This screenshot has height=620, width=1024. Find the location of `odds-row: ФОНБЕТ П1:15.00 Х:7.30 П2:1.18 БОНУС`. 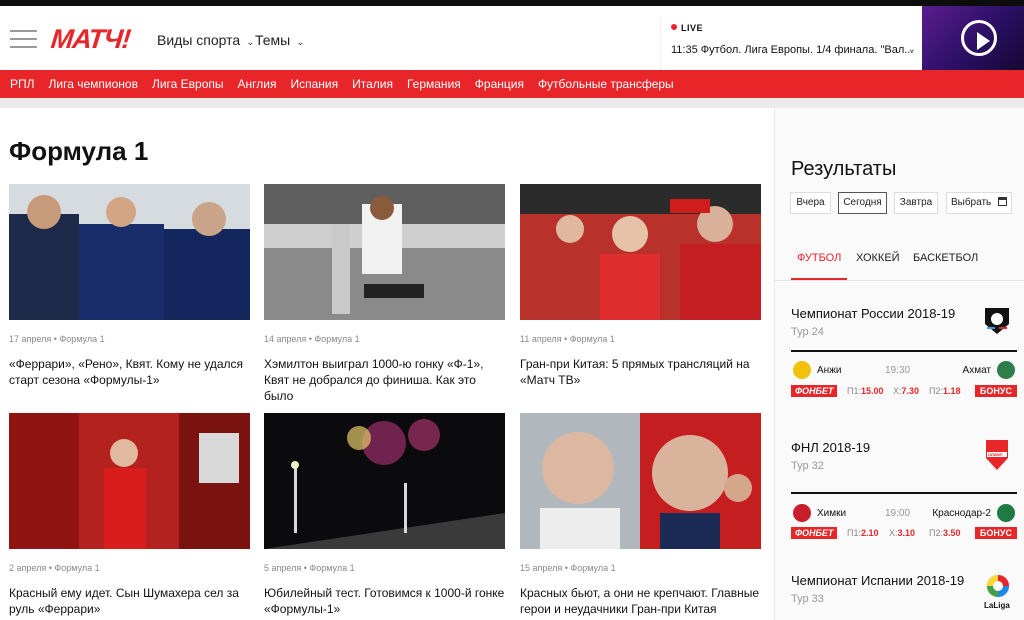

odds-row: ФОНБЕТ П1:15.00 Х:7.30 П2:1.18 БОНУС is located at coordinates (904, 392).